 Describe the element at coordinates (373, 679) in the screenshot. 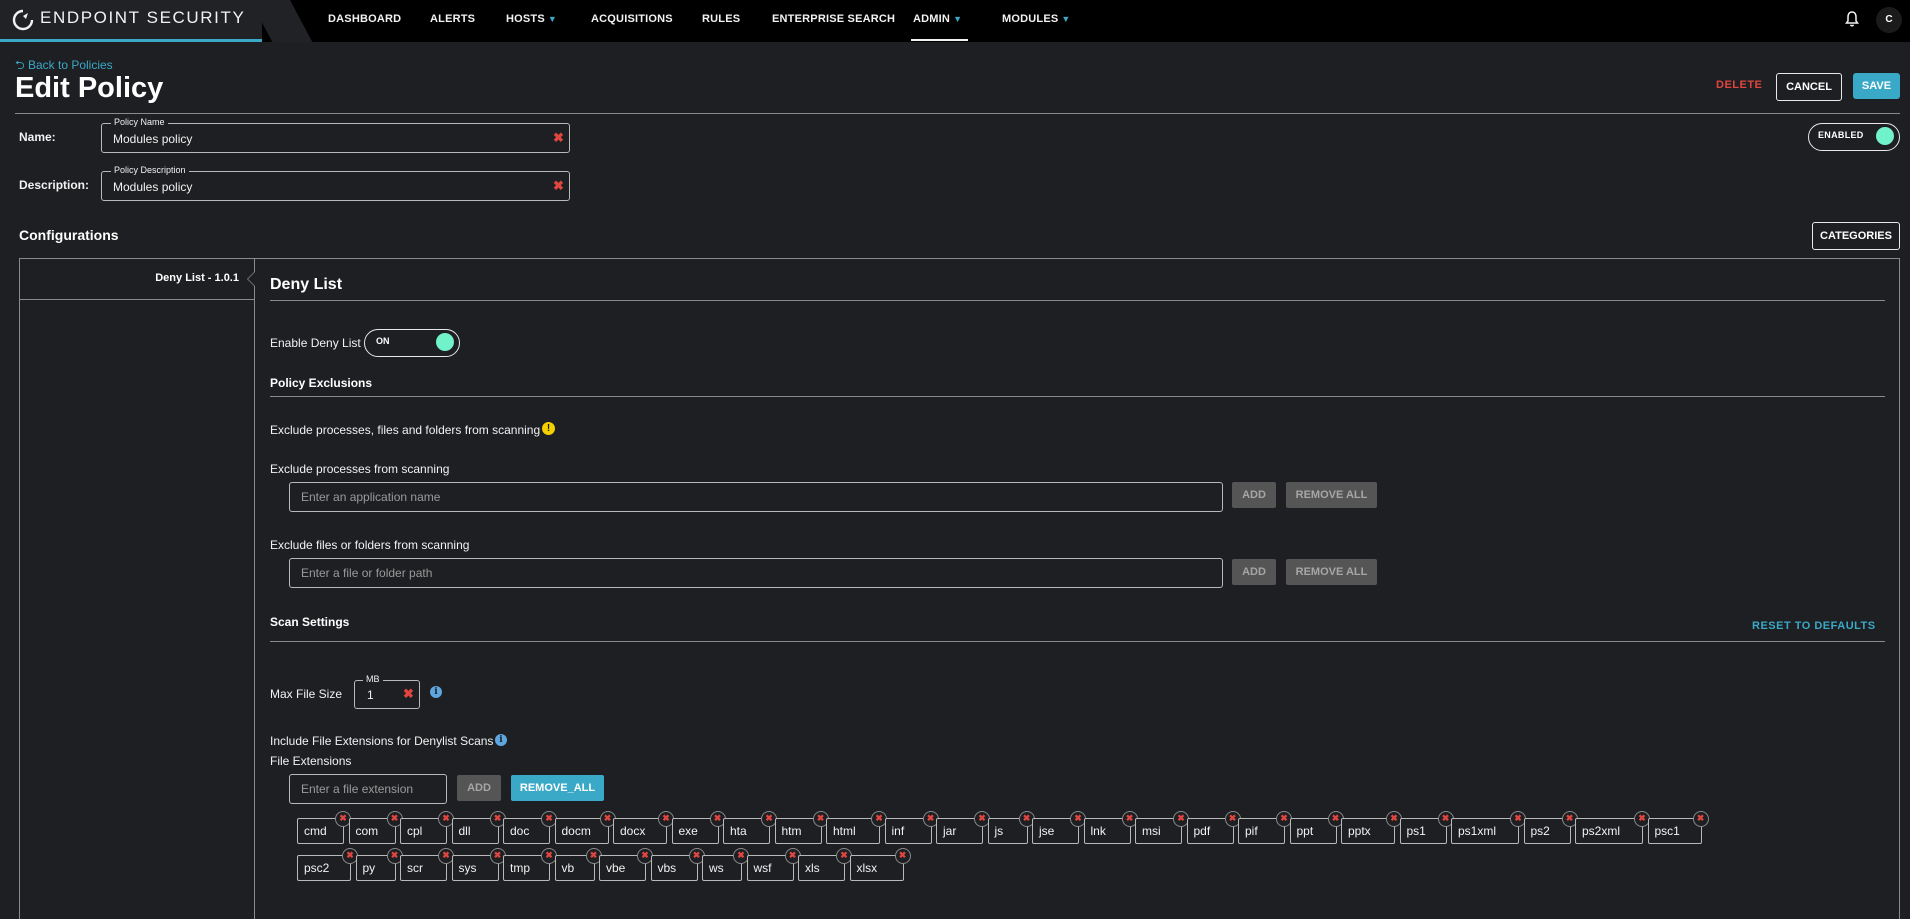

I see `max-file-size-unit: MB` at that location.